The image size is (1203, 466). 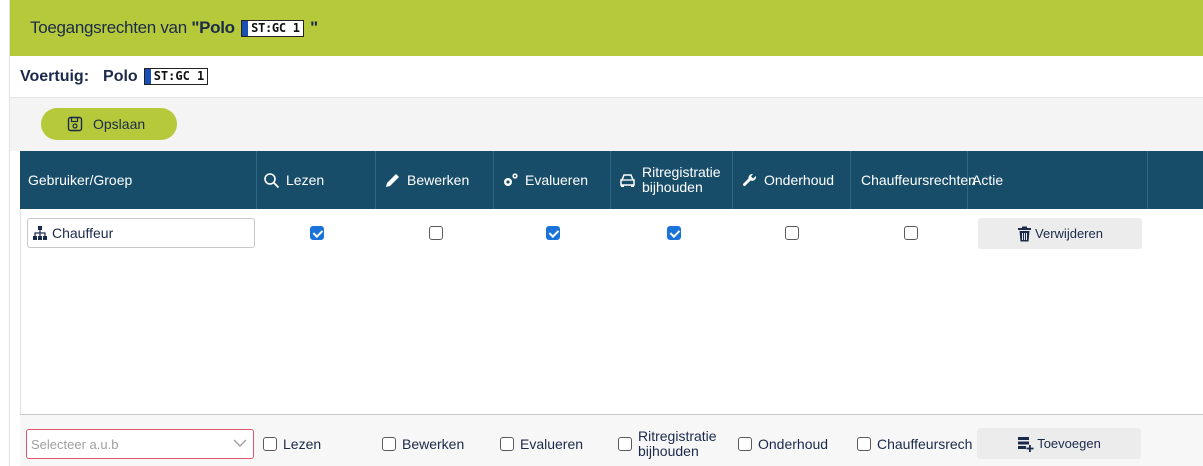 I want to click on gears-icon, so click(x=511, y=179).